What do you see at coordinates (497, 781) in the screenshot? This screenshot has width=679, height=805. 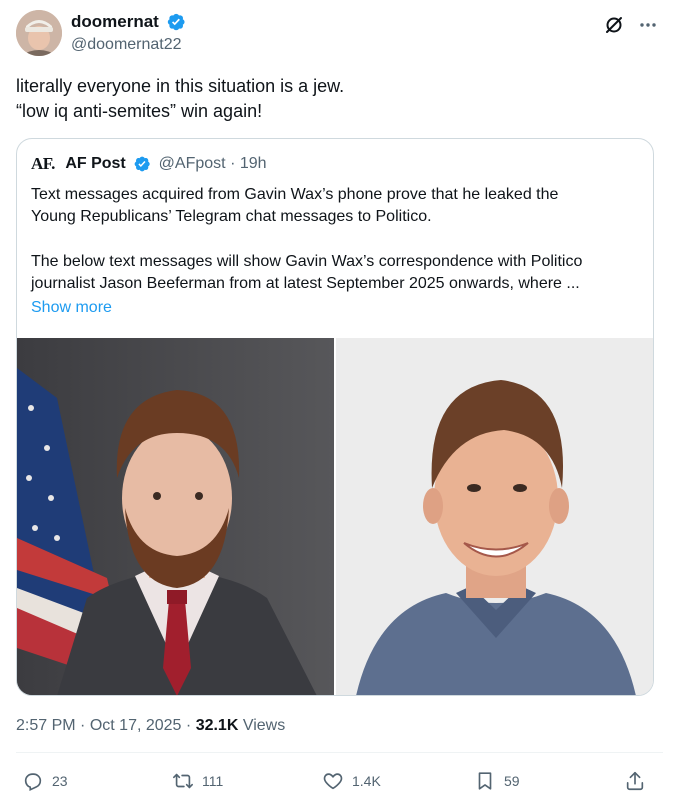 I see `bookmark-button: 59` at bounding box center [497, 781].